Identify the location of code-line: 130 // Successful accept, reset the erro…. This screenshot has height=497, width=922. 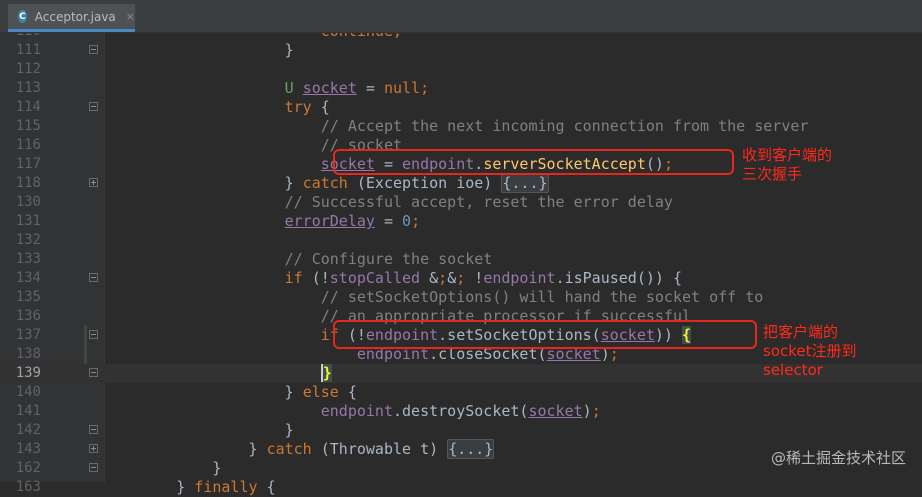
(461, 202).